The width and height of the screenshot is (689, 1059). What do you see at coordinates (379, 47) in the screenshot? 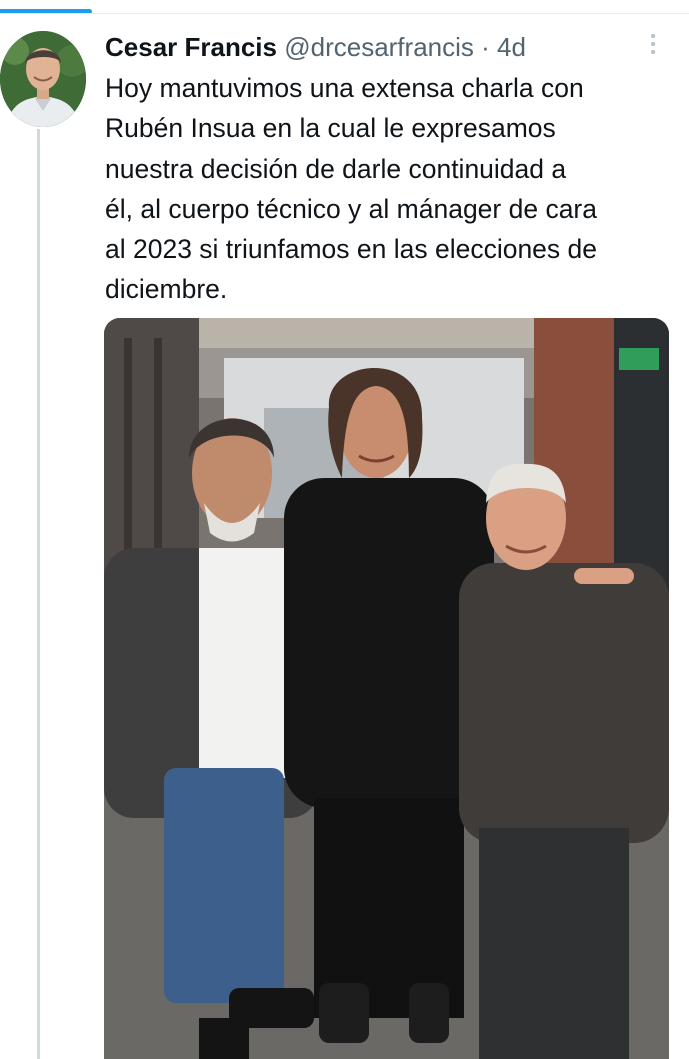
I see `author-handle: @drcesarfrancis` at bounding box center [379, 47].